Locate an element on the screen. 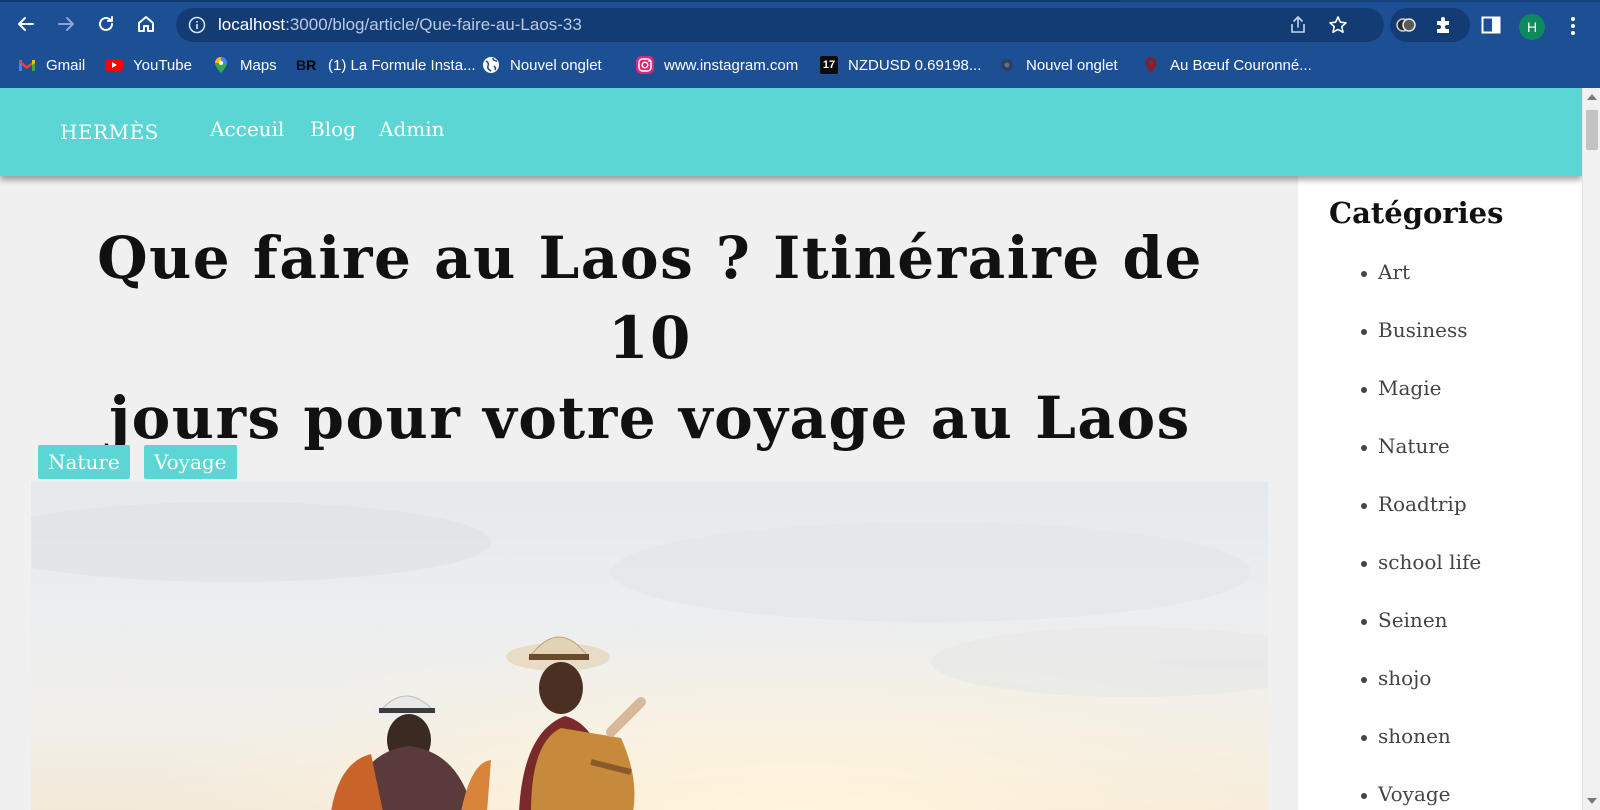 Image resolution: width=1600 pixels, height=810 pixels. map-pin-icon is located at coordinates (1151, 65).